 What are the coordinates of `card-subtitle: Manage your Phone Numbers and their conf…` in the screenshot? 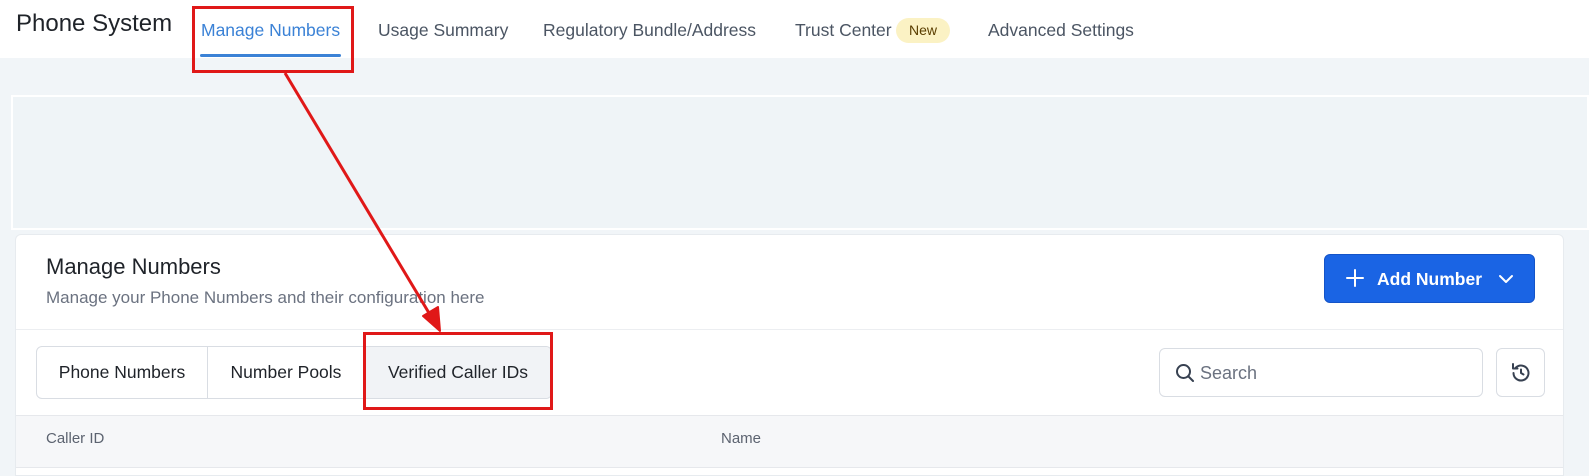 It's located at (265, 297).